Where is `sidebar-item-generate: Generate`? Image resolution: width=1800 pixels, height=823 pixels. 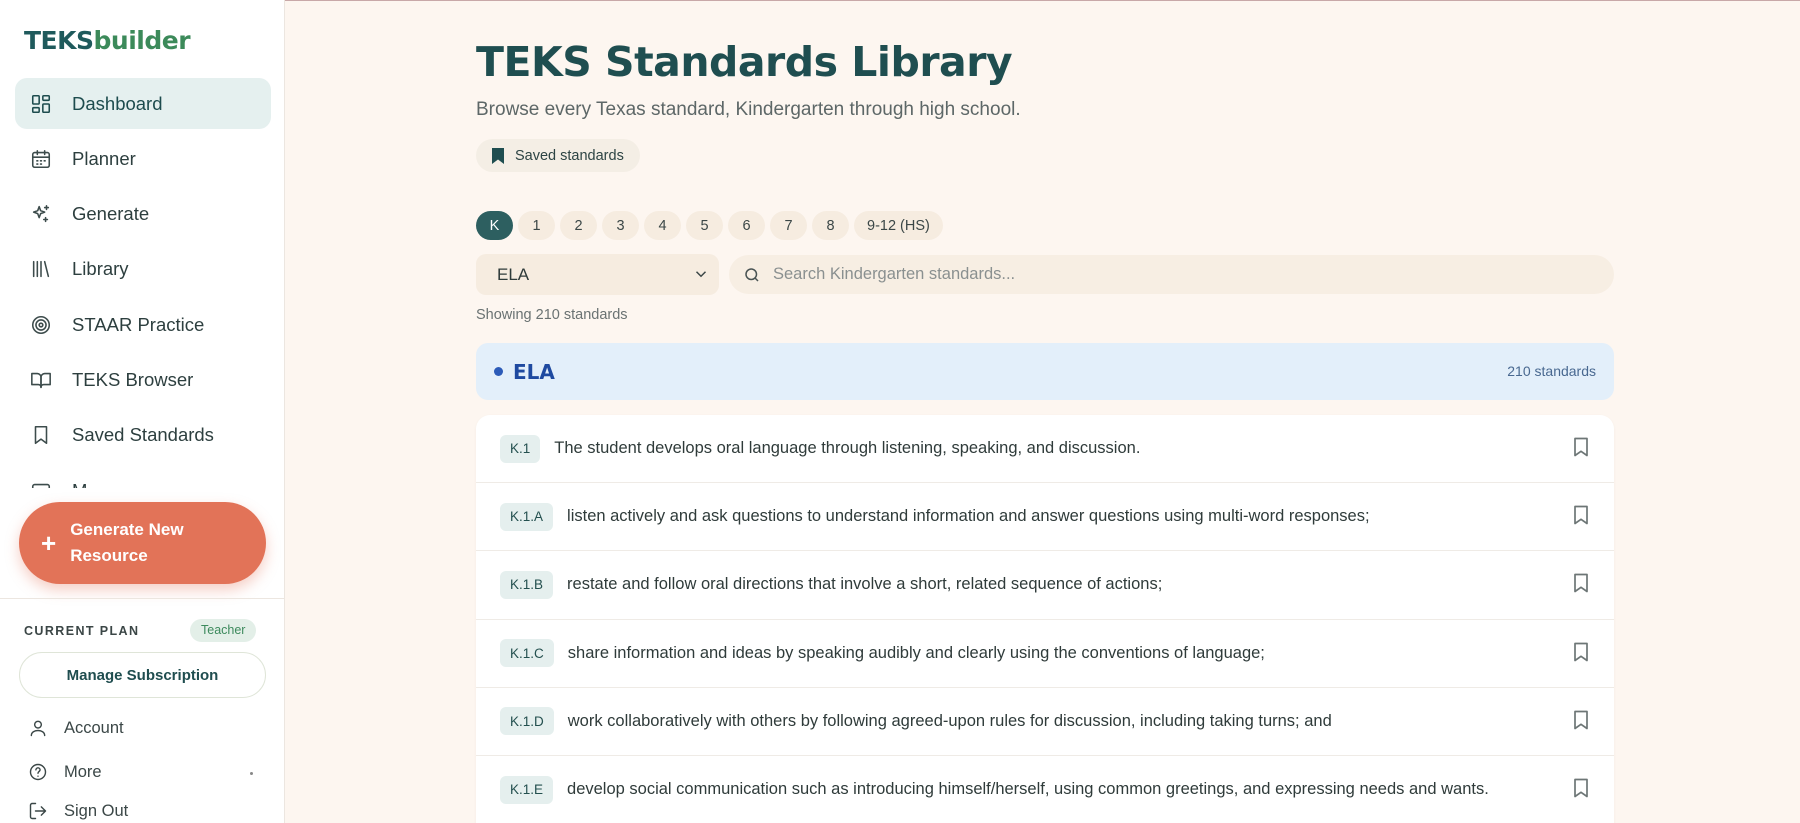 sidebar-item-generate: Generate is located at coordinates (143, 214).